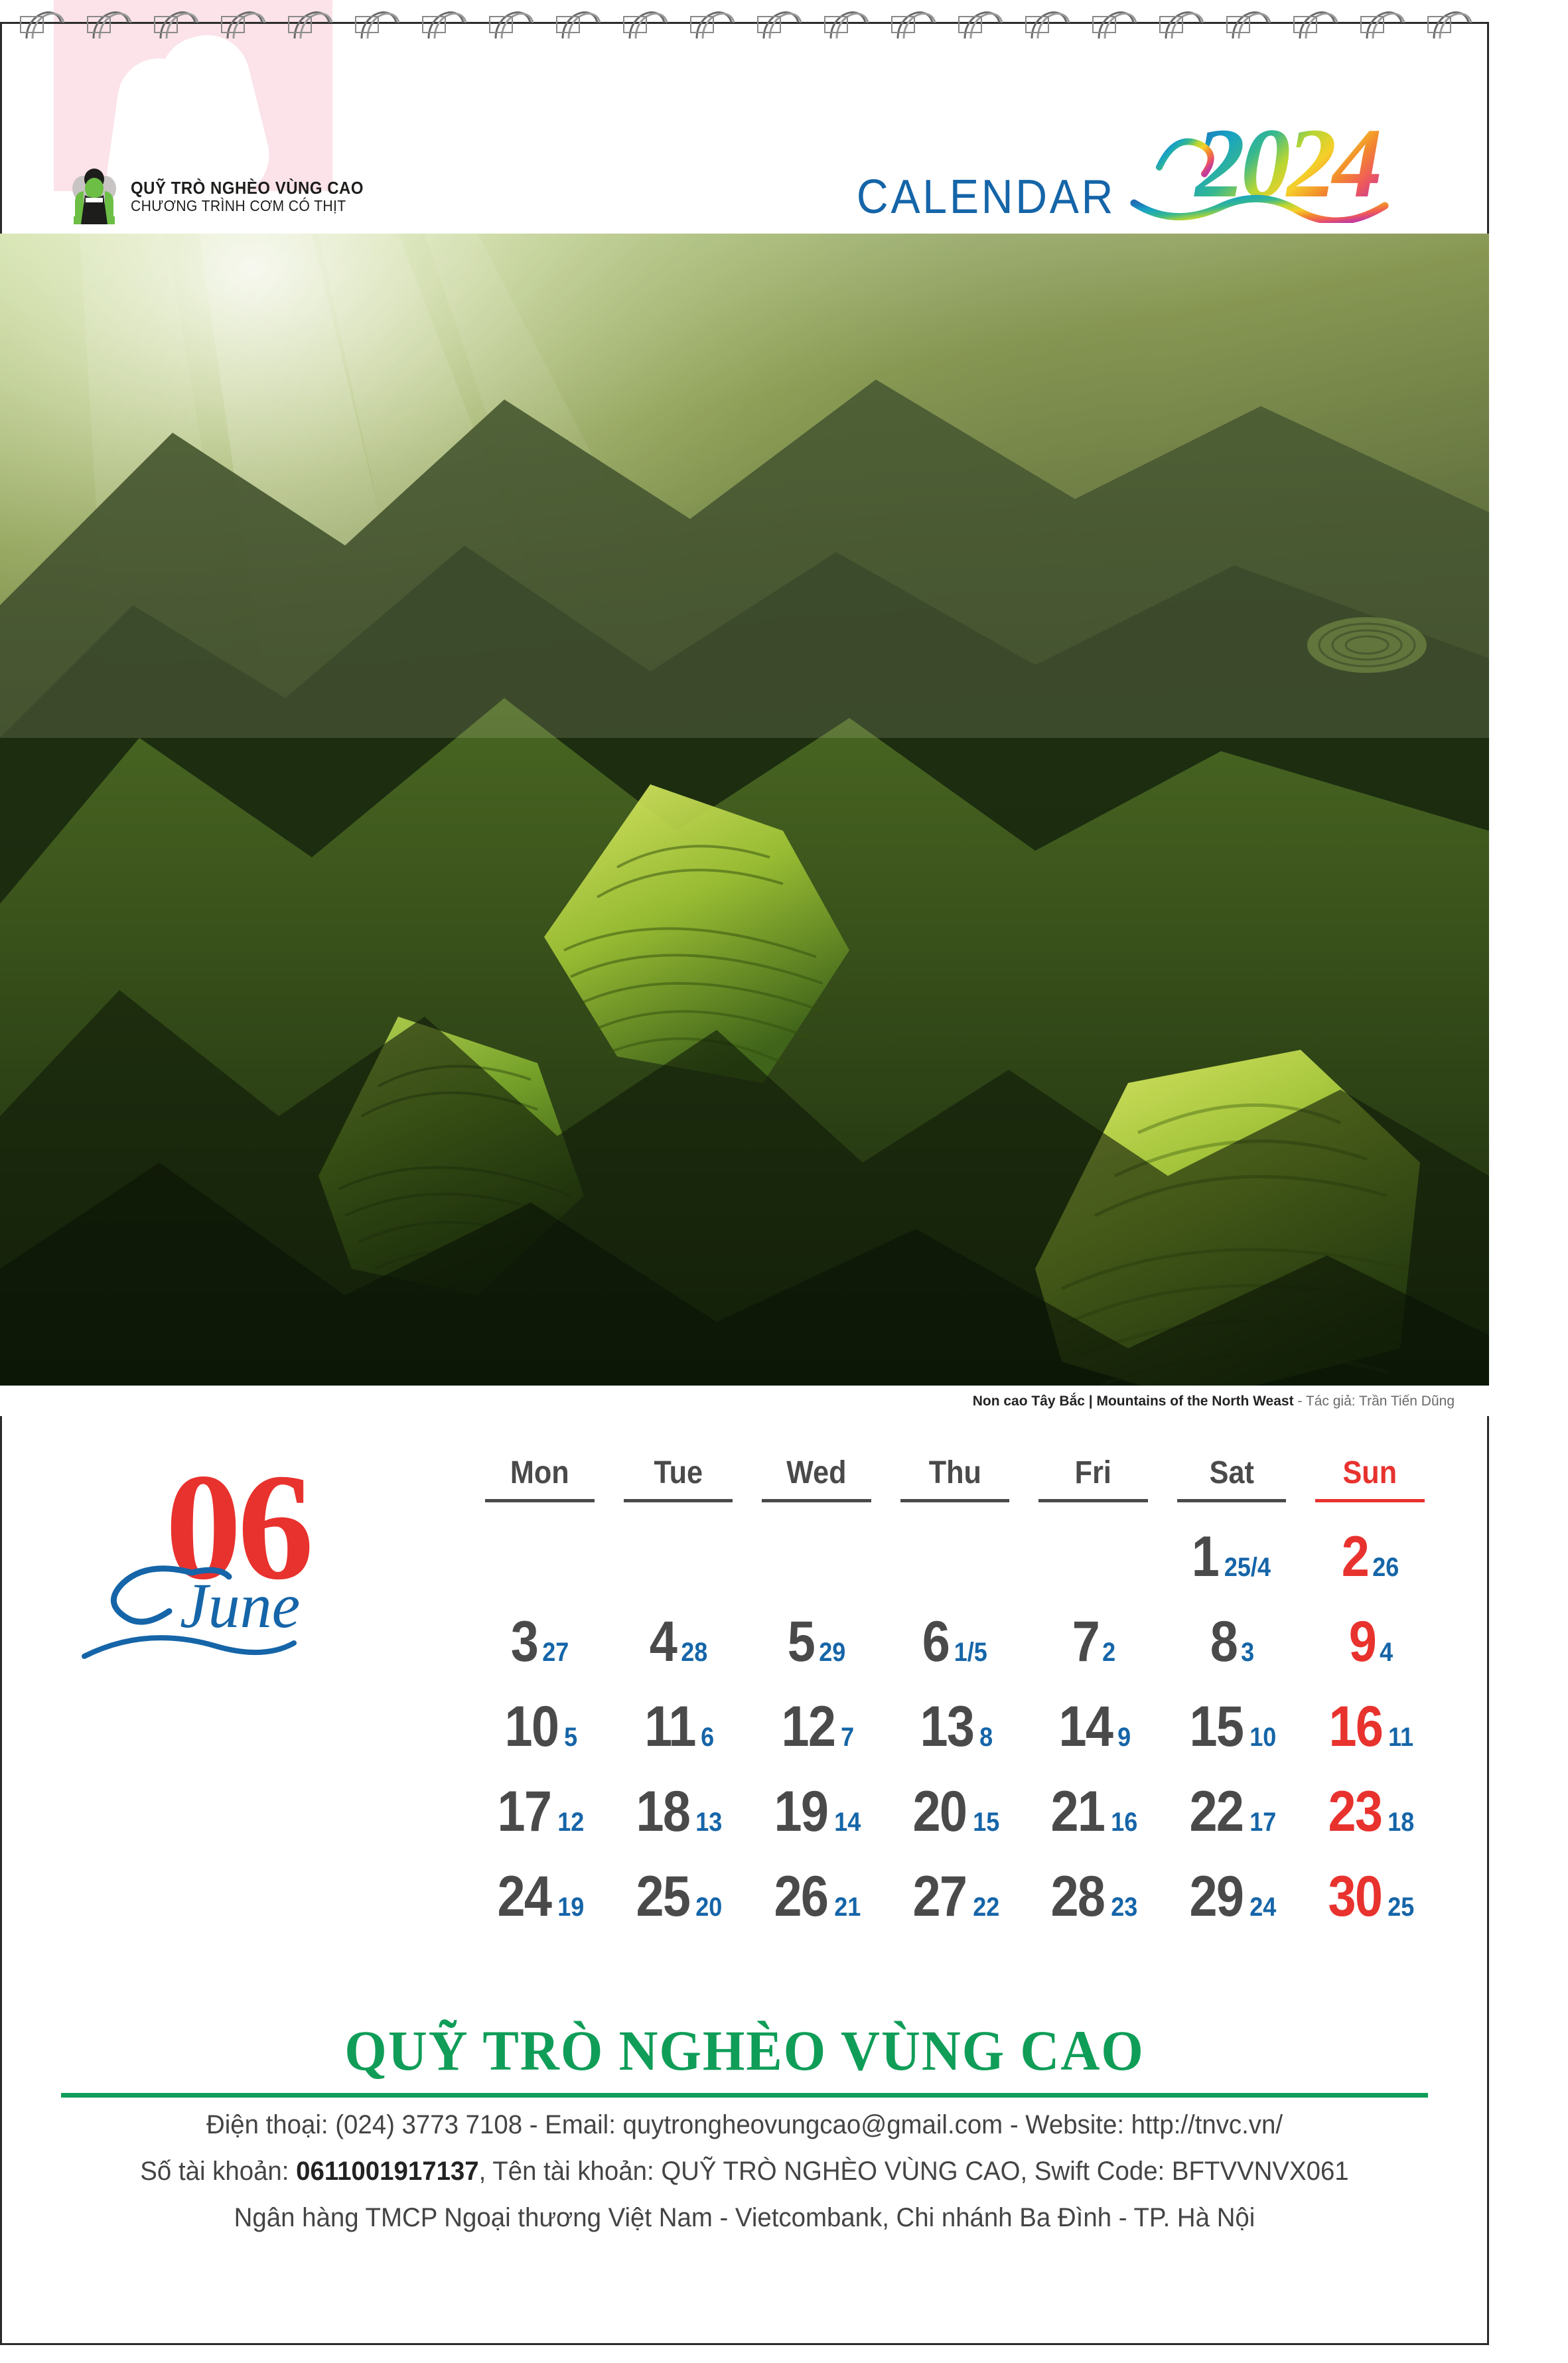  What do you see at coordinates (954, 1500) in the screenshot?
I see `weekday-underline-row` at bounding box center [954, 1500].